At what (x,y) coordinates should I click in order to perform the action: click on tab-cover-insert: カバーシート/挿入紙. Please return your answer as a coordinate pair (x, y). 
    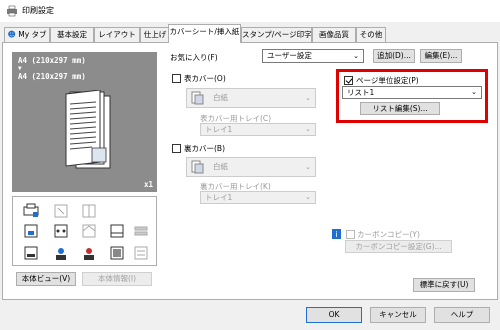
    Looking at the image, I should click on (204, 33).